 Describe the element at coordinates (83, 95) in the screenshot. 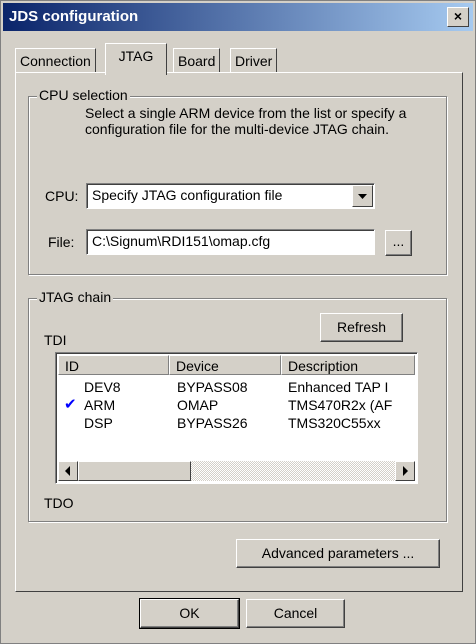

I see `cpu-selection-legend: CPU selection` at that location.